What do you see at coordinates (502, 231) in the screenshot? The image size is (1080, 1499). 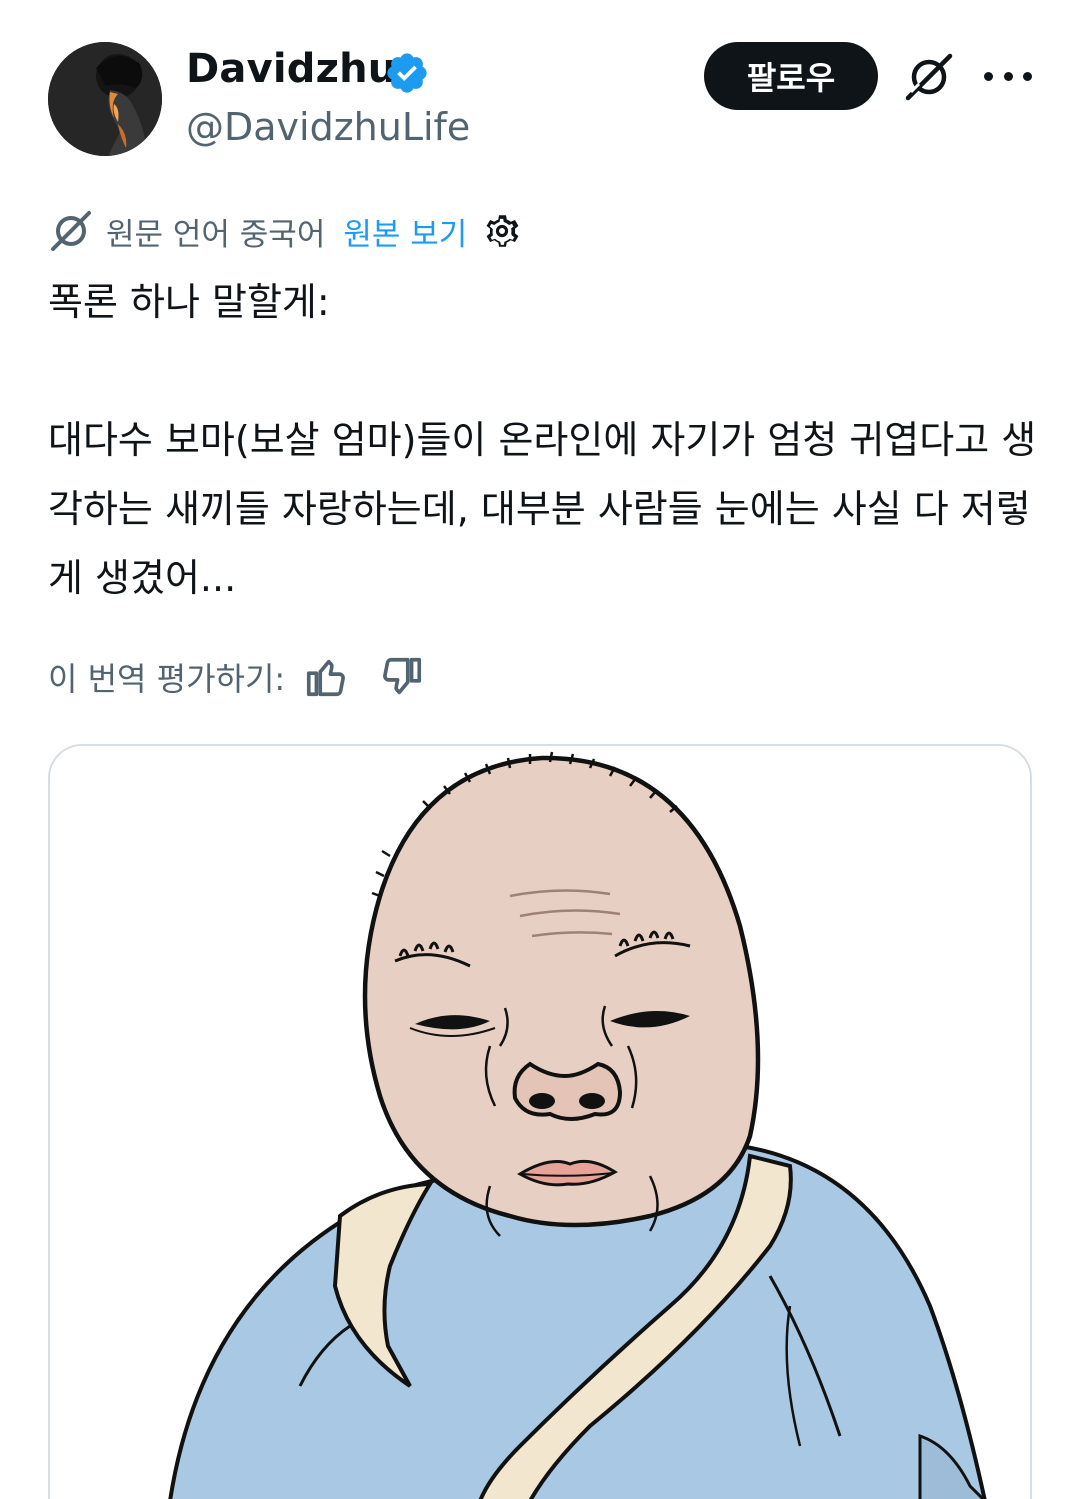 I see `gear-icon` at bounding box center [502, 231].